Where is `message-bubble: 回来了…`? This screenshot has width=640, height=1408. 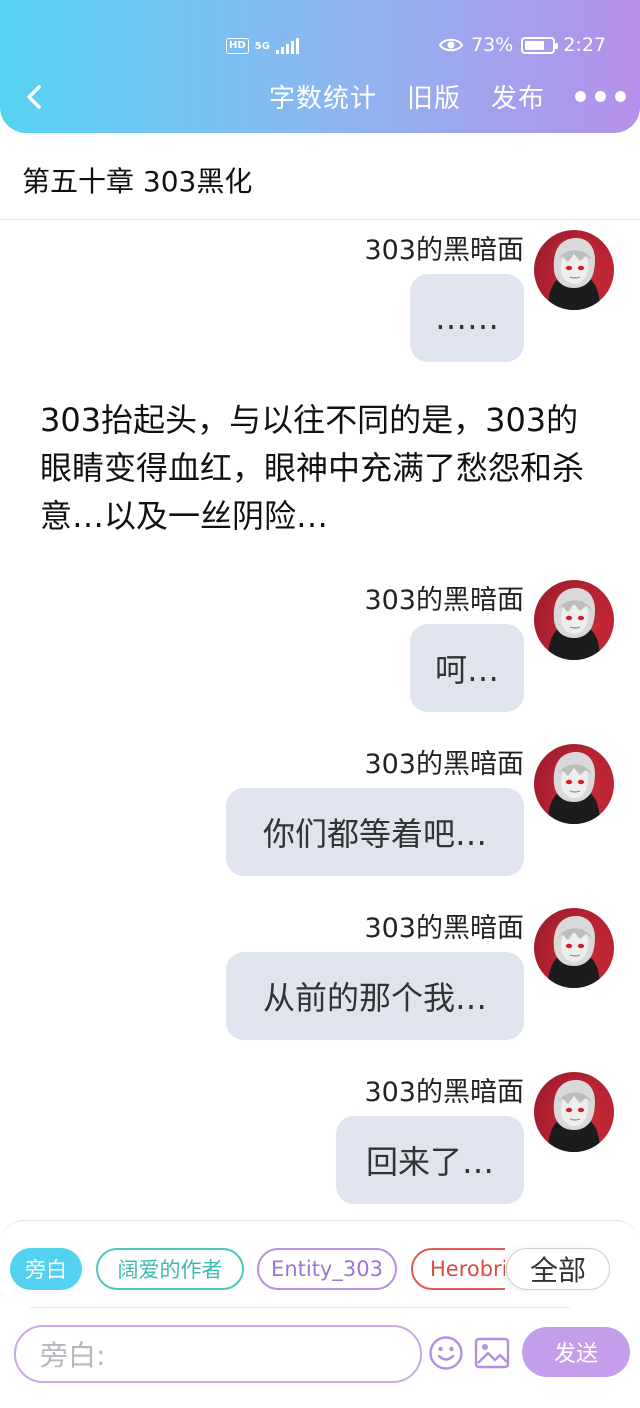
message-bubble: 回来了… is located at coordinates (430, 1160).